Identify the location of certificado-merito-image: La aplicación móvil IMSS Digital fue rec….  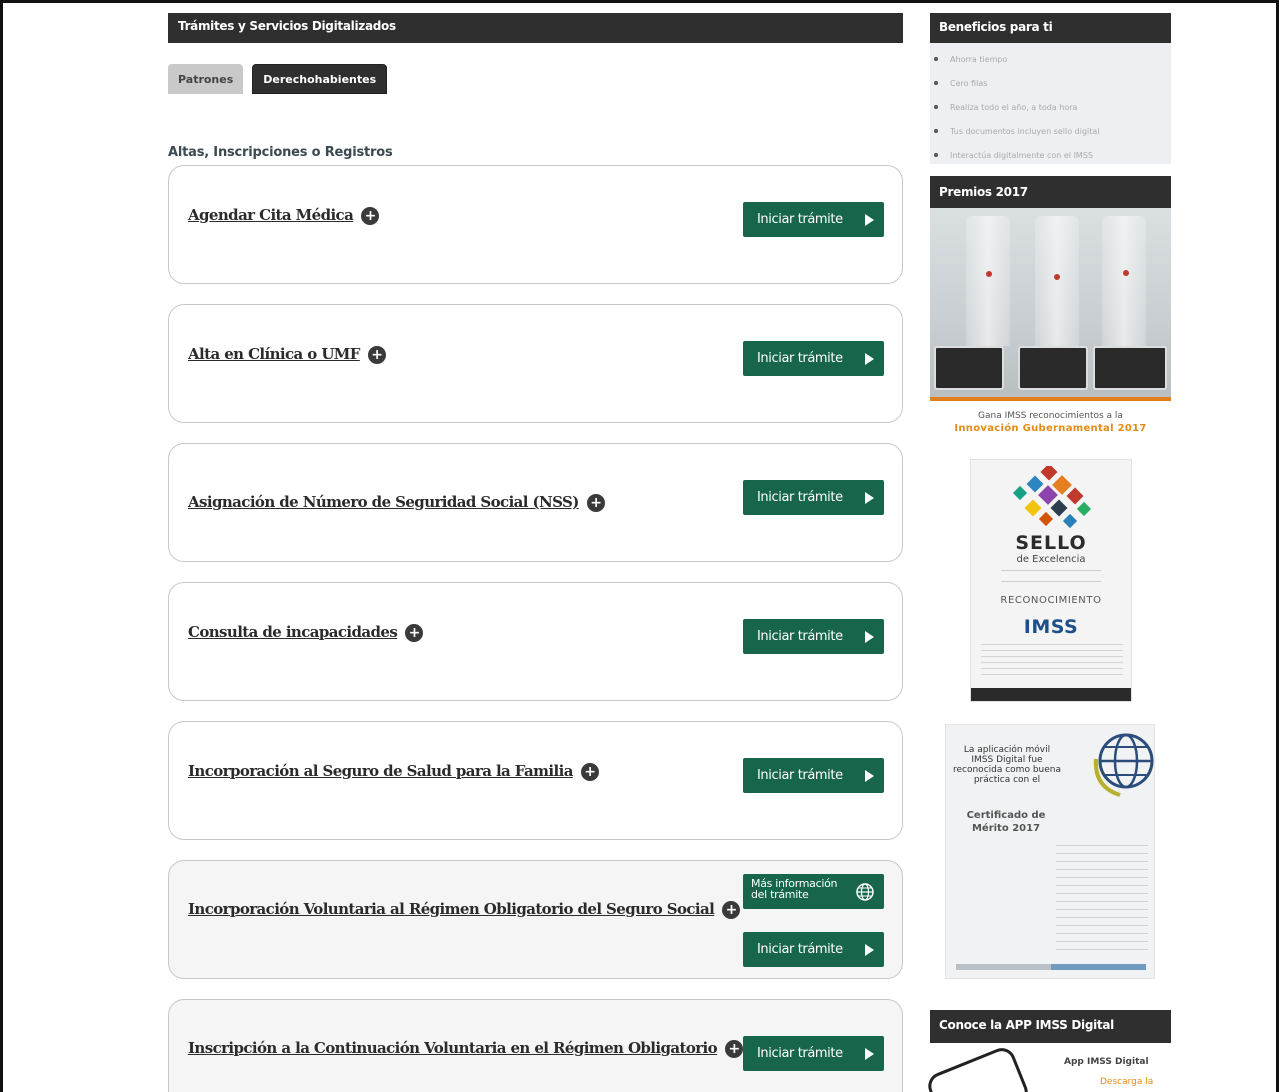
(1050, 851).